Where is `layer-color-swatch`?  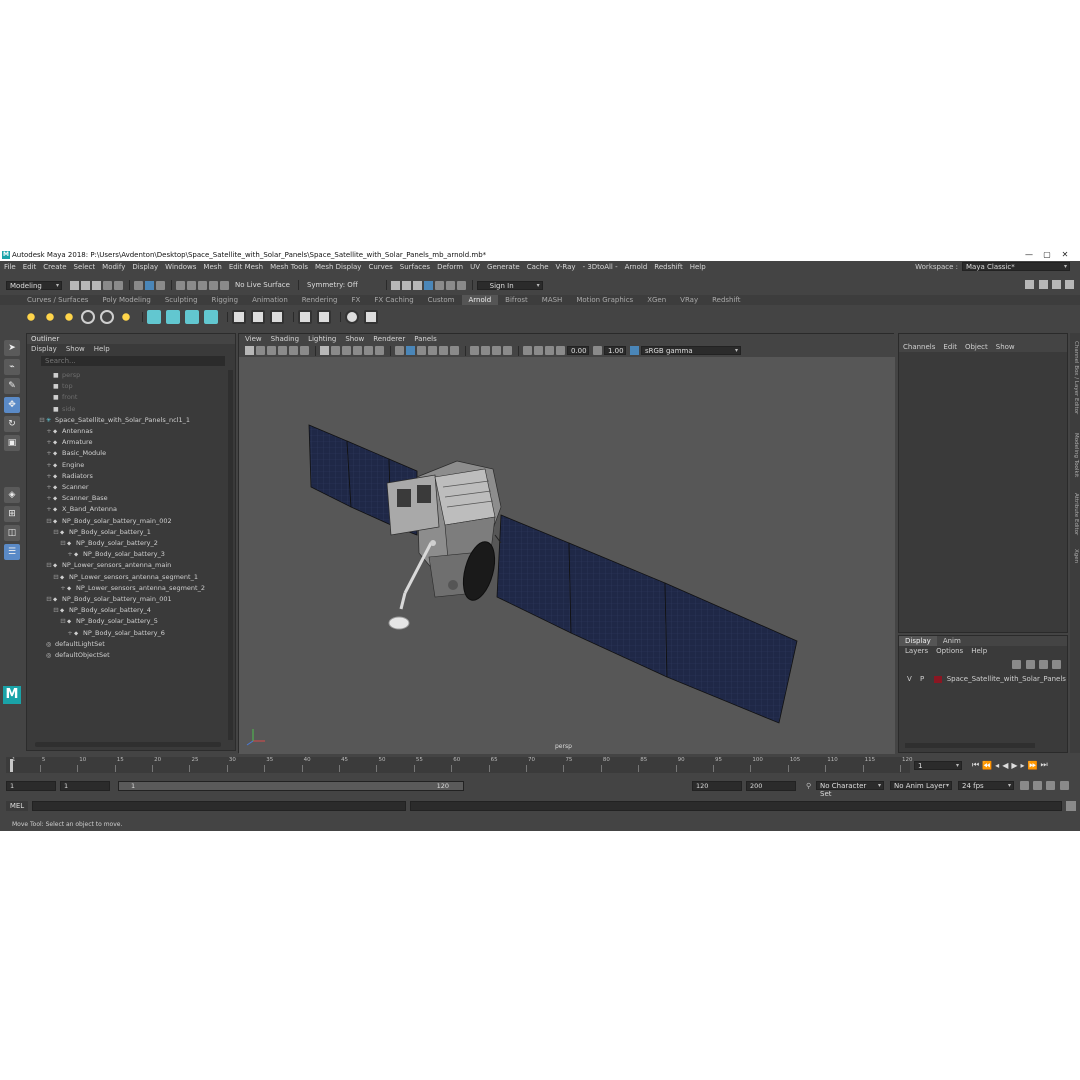
layer-color-swatch is located at coordinates (937, 679).